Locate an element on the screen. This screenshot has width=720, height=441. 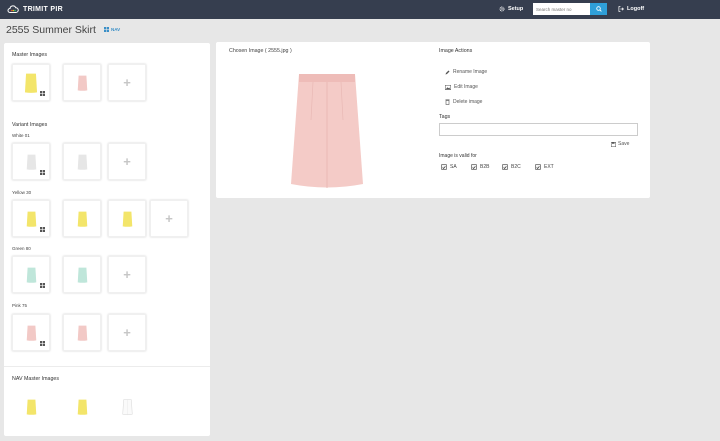
tags-label: Tags is located at coordinates (445, 117).